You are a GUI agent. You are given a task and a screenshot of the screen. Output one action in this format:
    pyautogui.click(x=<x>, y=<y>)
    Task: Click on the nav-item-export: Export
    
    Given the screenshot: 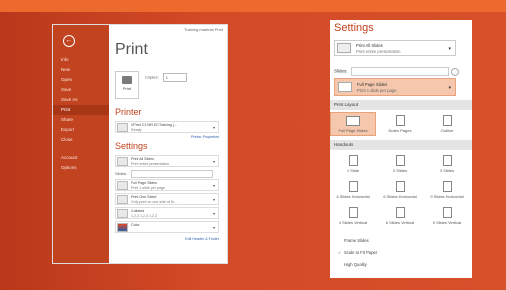 What is the action you would take?
    pyautogui.click(x=81, y=130)
    